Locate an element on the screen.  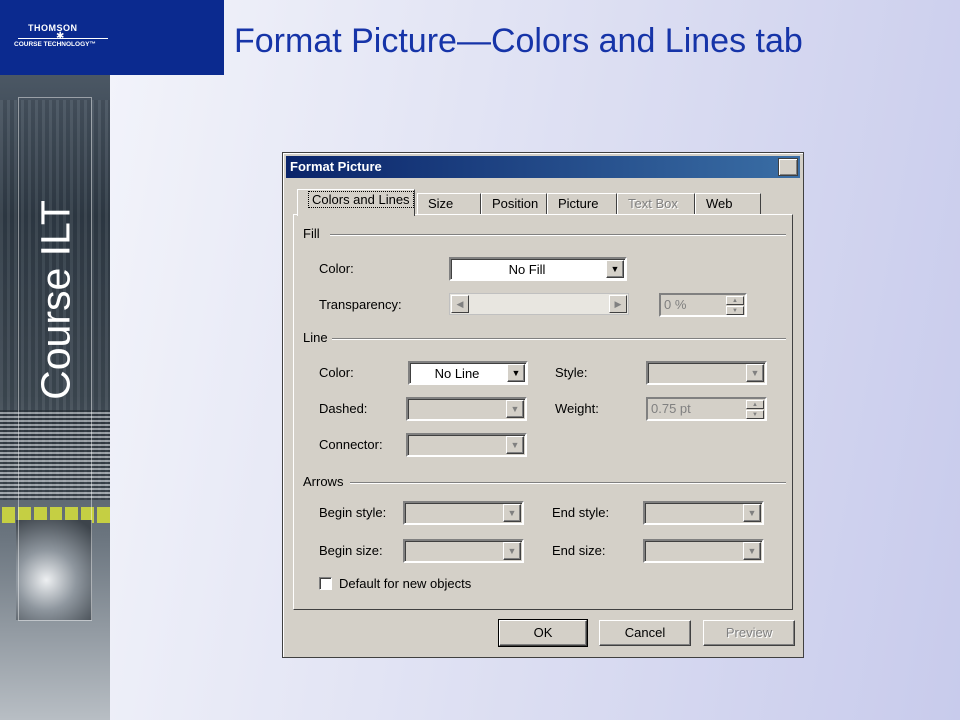
fill-color-dropdown: No Fill ▼ is located at coordinates (538, 269).